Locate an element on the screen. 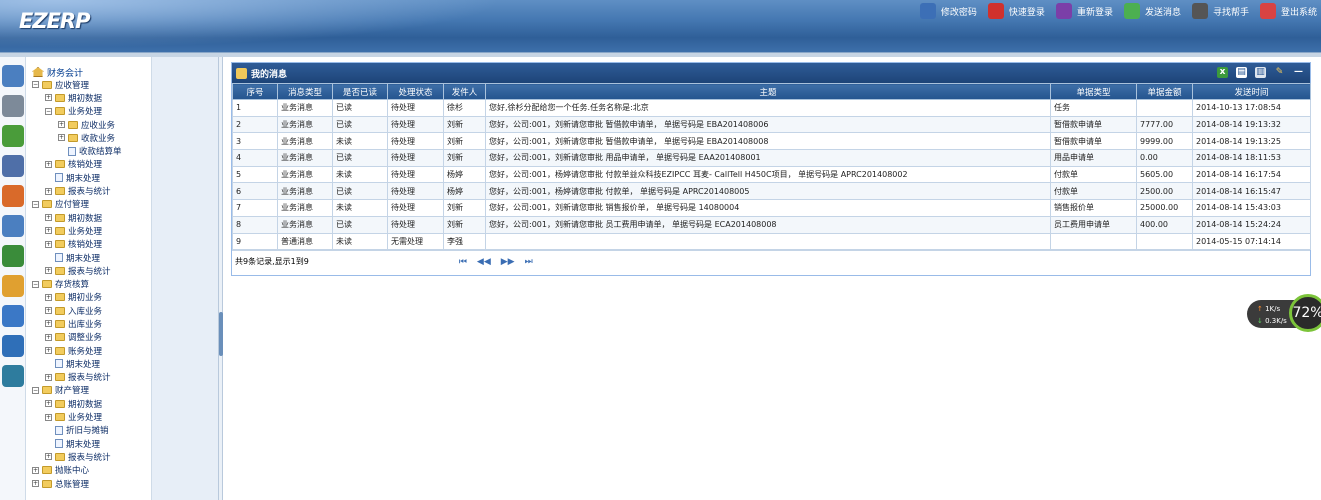 The width and height of the screenshot is (1321, 500). truck-icon is located at coordinates (13, 106).